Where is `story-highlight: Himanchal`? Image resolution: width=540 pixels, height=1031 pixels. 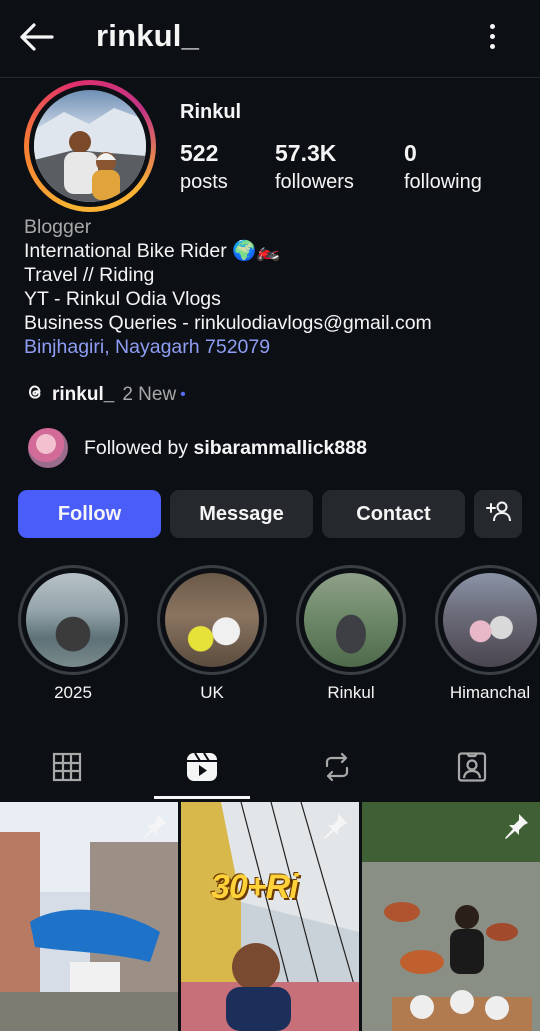
story-highlight: Himanchal is located at coordinates (487, 634).